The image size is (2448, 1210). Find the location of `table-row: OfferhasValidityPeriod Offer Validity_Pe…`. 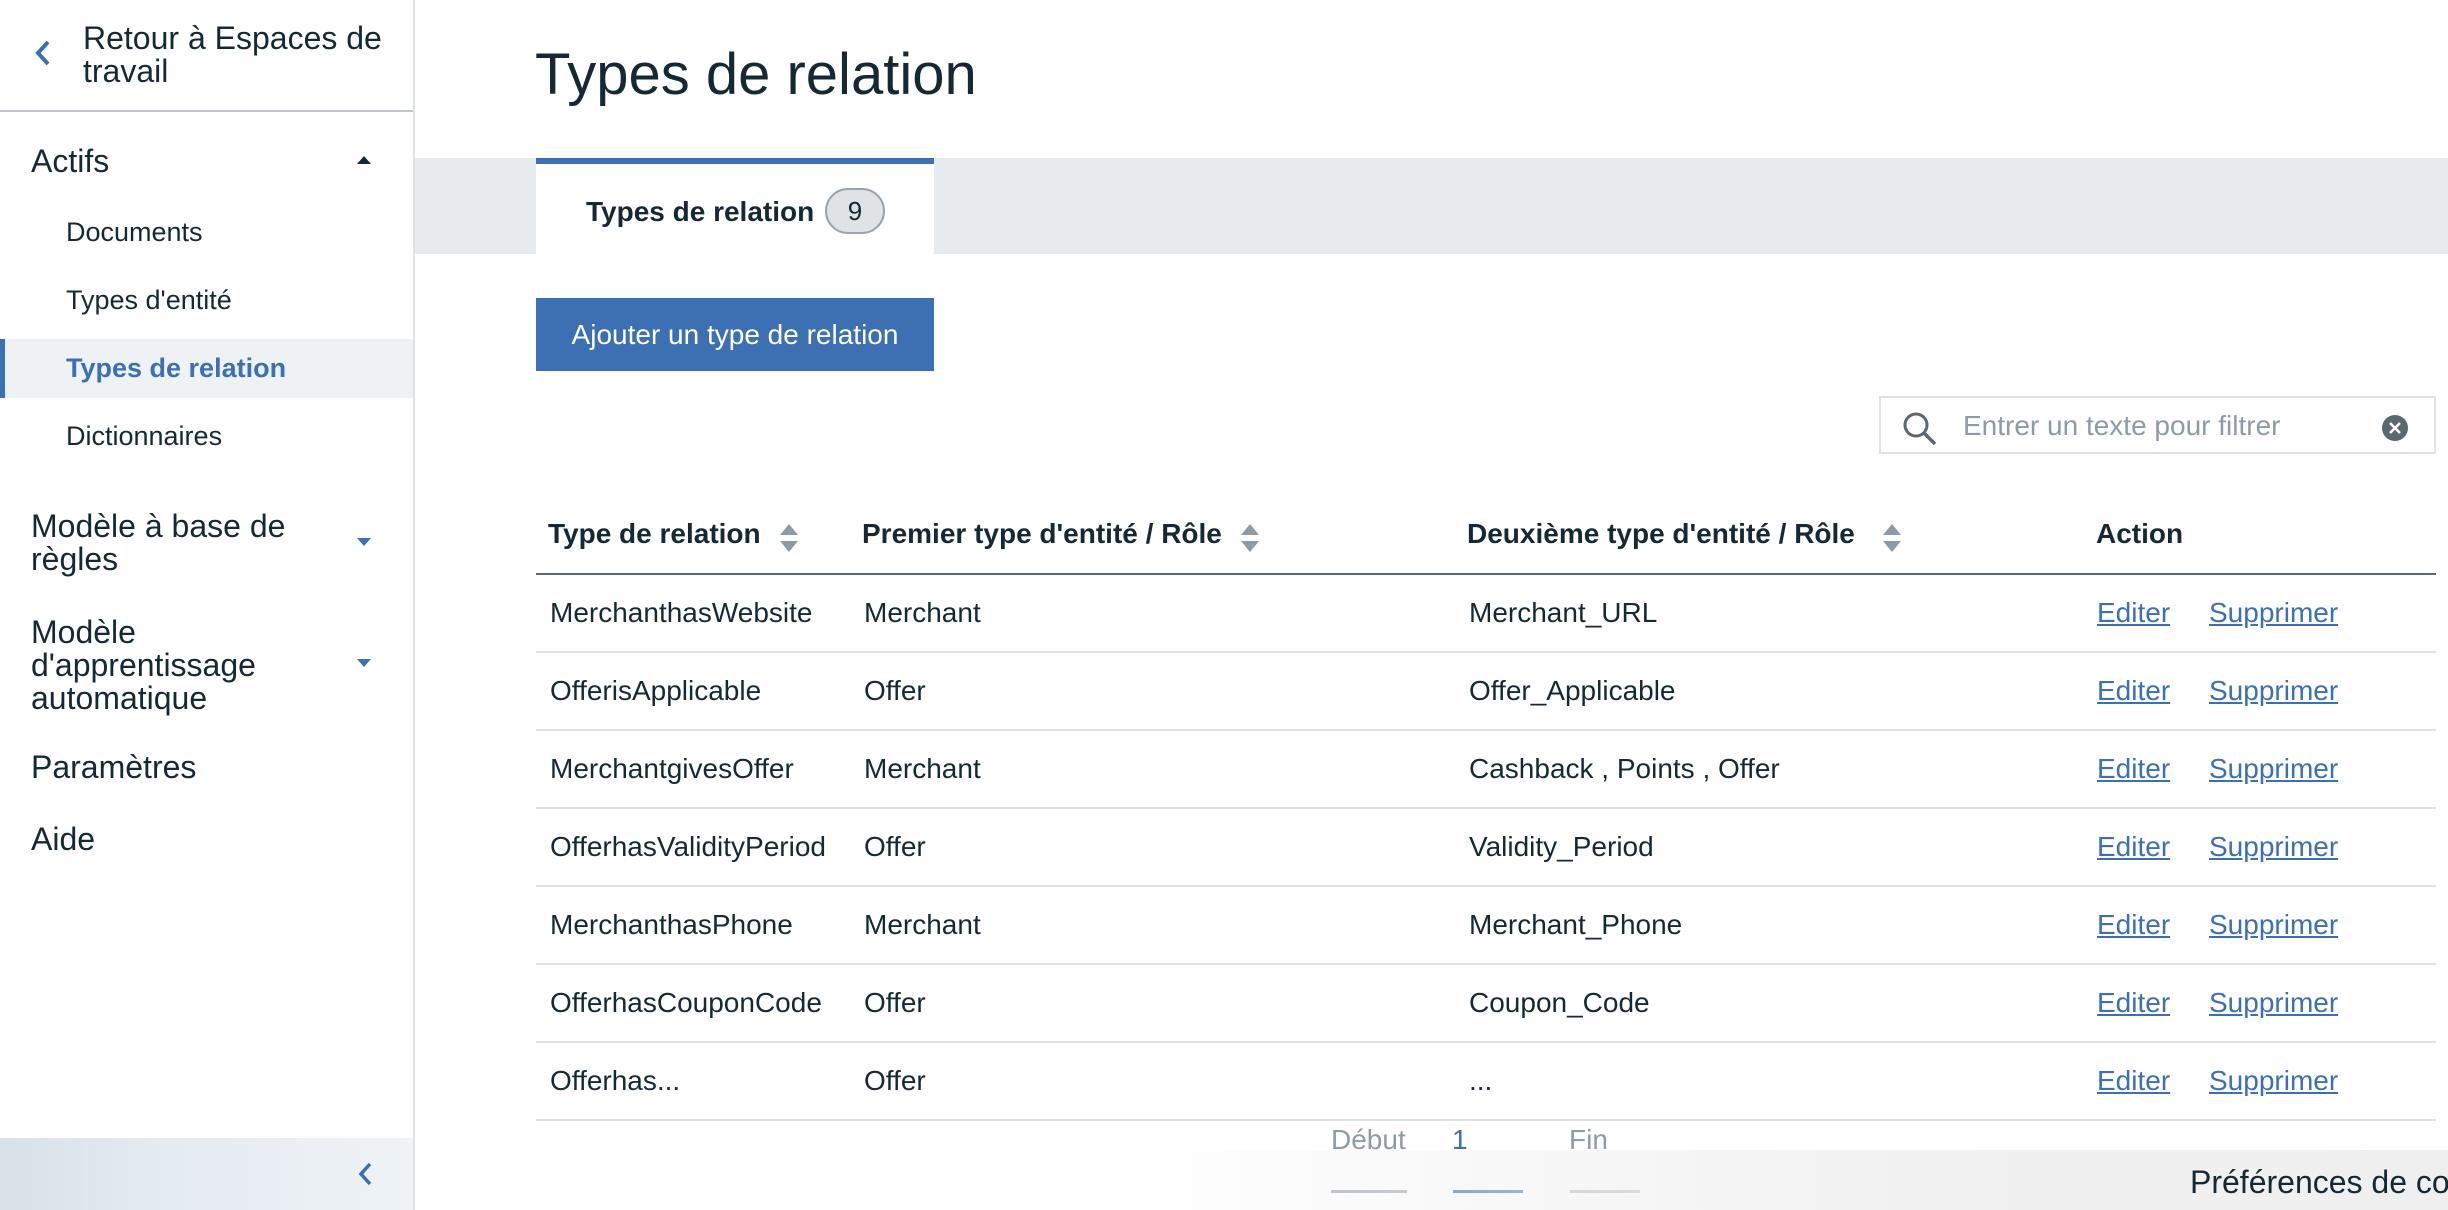

table-row: OfferhasValidityPeriod Offer Validity_Pe… is located at coordinates (1486, 848).